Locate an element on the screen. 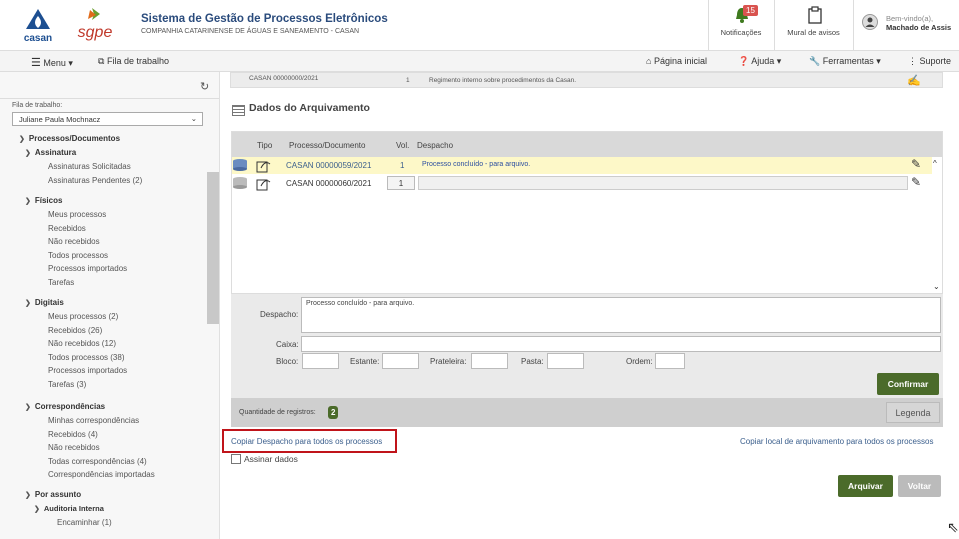 This screenshot has width=959, height=539. list-icon is located at coordinates (238, 110).